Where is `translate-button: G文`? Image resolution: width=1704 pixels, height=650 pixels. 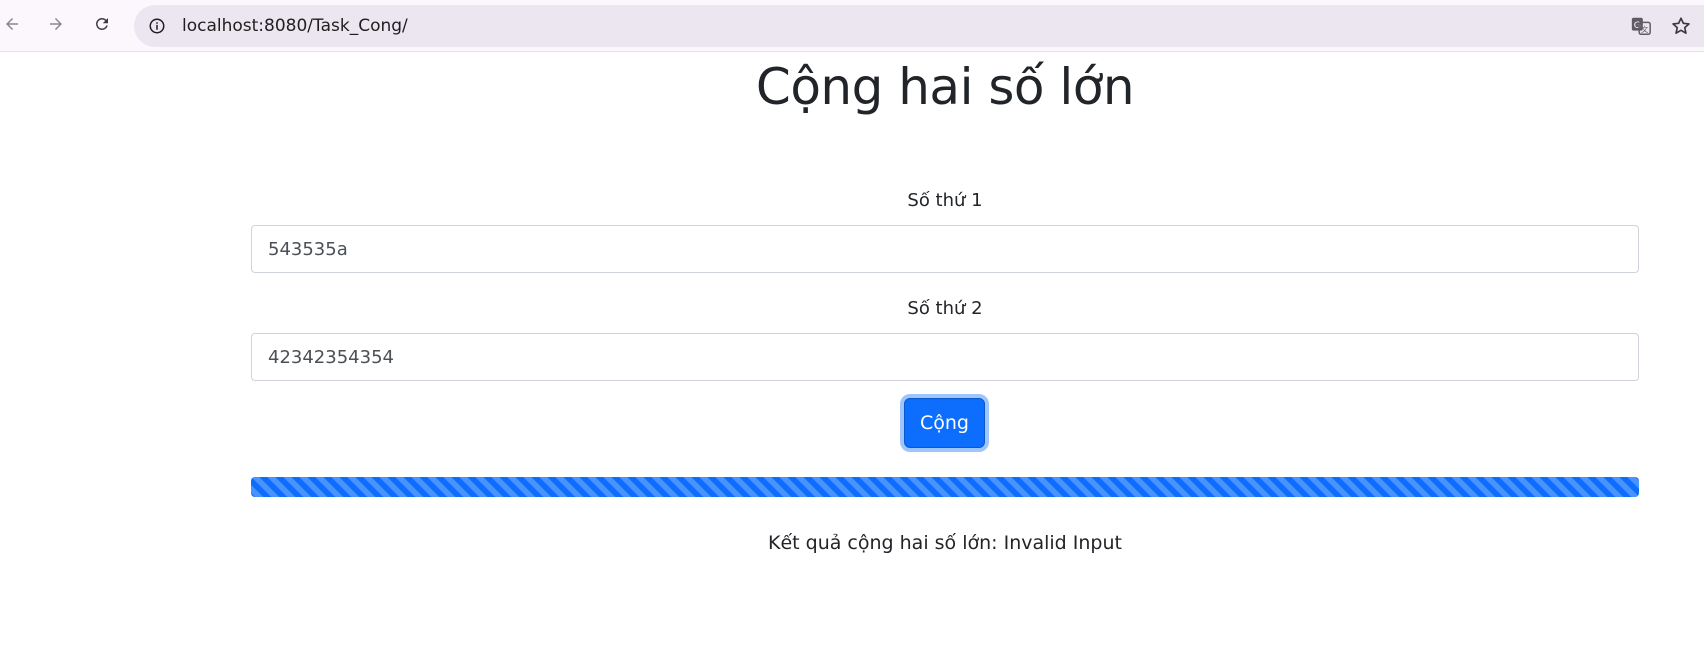
translate-button: G文 is located at coordinates (1641, 26).